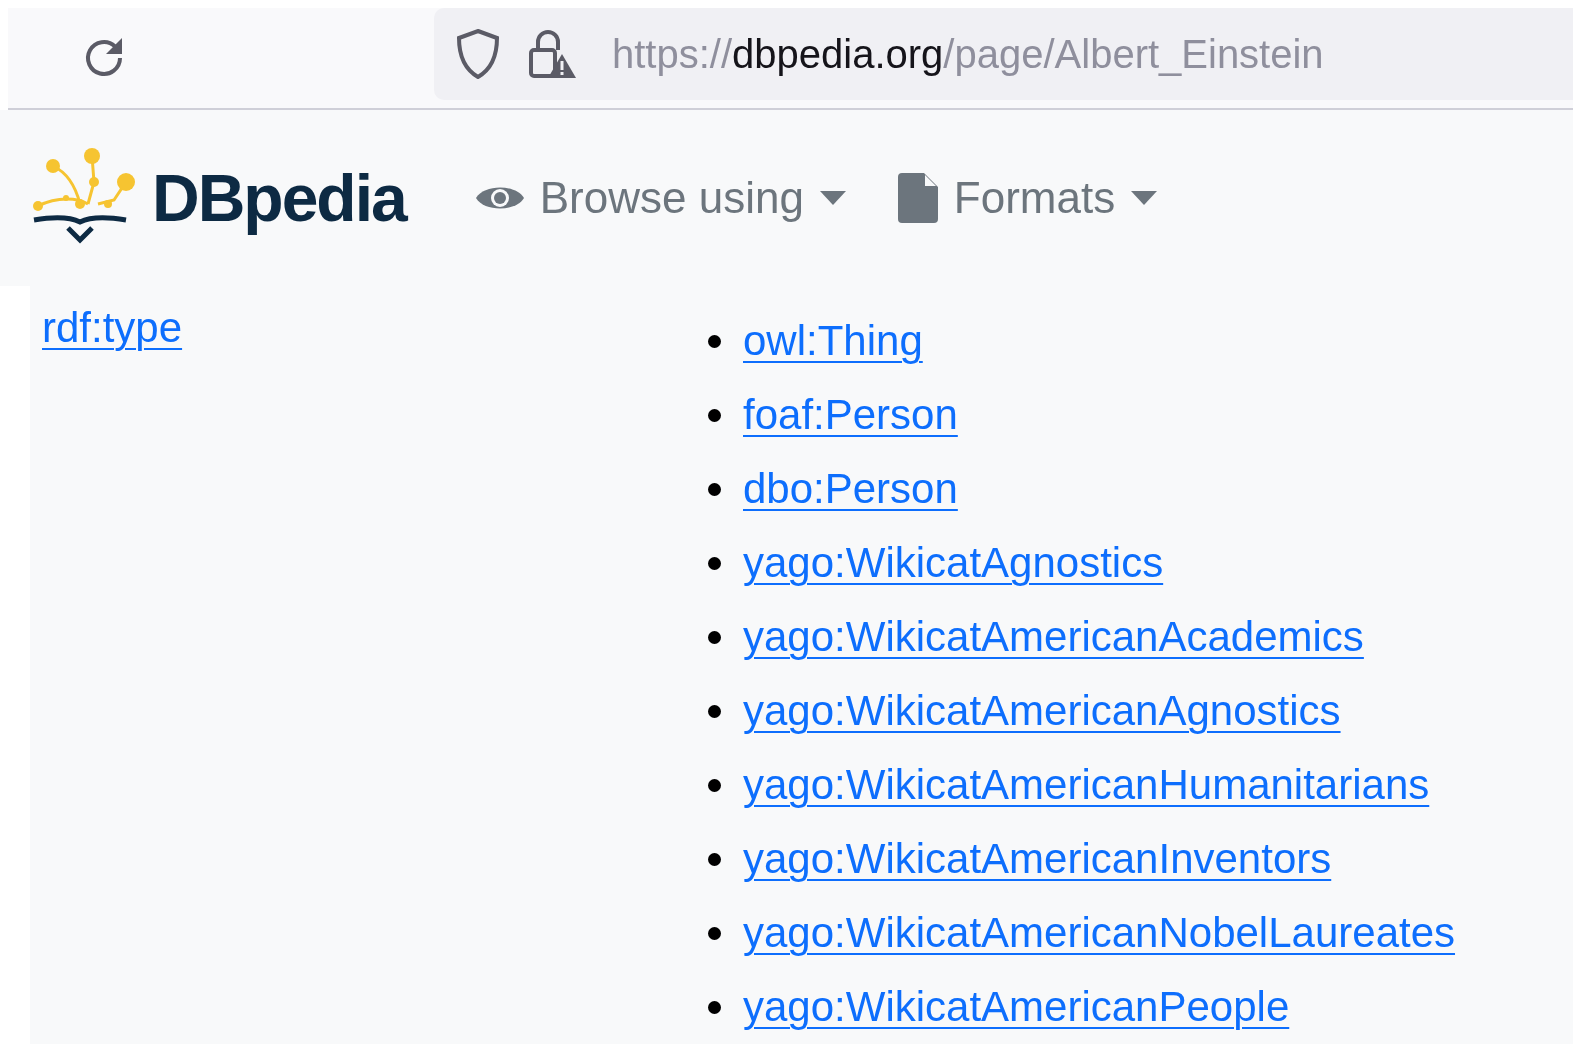 This screenshot has height=1044, width=1573. What do you see at coordinates (1099, 933) in the screenshot?
I see `value-link: yago:WikicatAmericanNobelLaureates` at bounding box center [1099, 933].